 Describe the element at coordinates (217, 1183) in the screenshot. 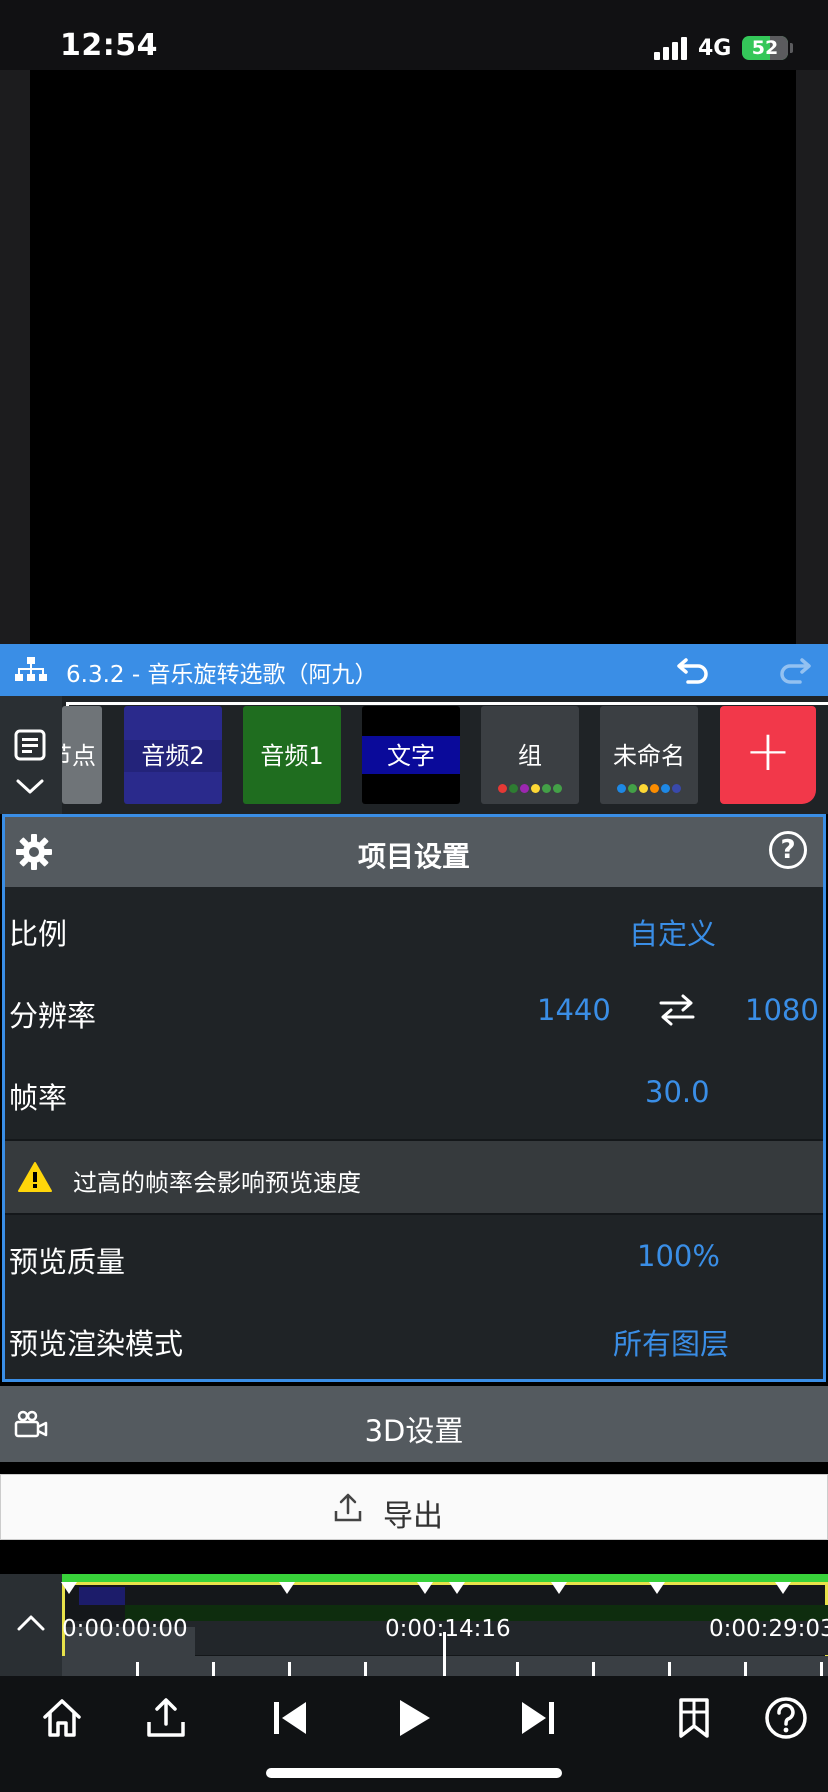

I see `warning-text: 过高的帧率会影响预览速度` at that location.